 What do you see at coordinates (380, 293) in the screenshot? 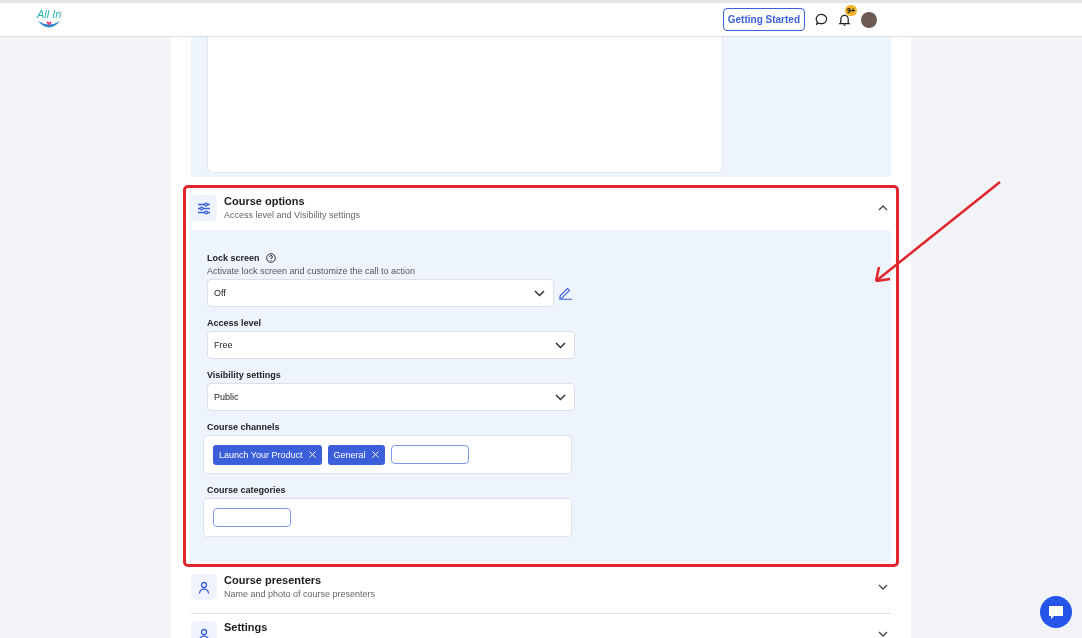
I see `select-field: Off` at bounding box center [380, 293].